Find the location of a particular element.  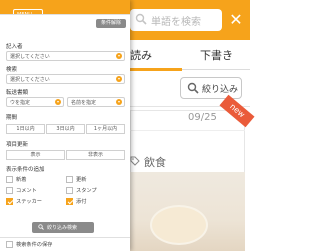

period-option-1month: 1ヶ月以内 is located at coordinates (105, 129).